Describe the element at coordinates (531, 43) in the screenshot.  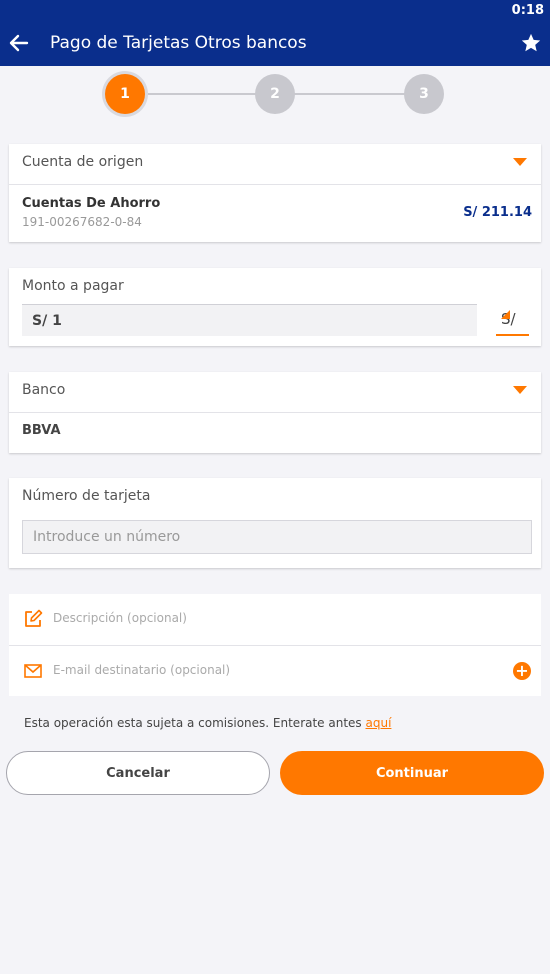
I see `star-icon` at that location.